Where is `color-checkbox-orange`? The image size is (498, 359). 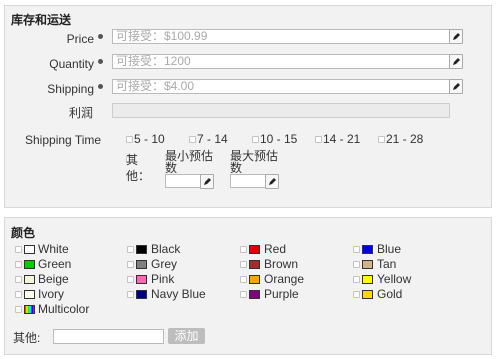
color-checkbox-orange is located at coordinates (243, 279).